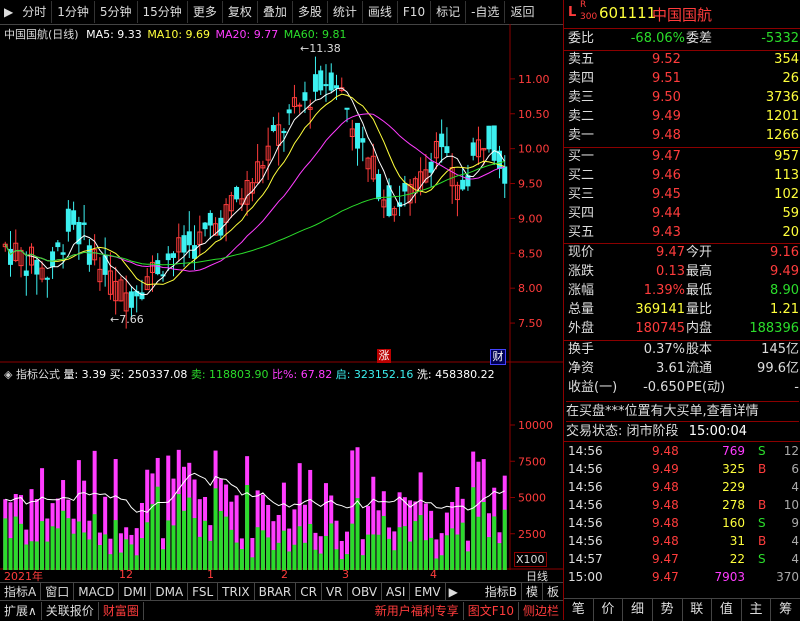 This screenshot has width=800, height=621. Describe the element at coordinates (163, 12) in the screenshot. I see `tab-15min: 15分钟` at that location.